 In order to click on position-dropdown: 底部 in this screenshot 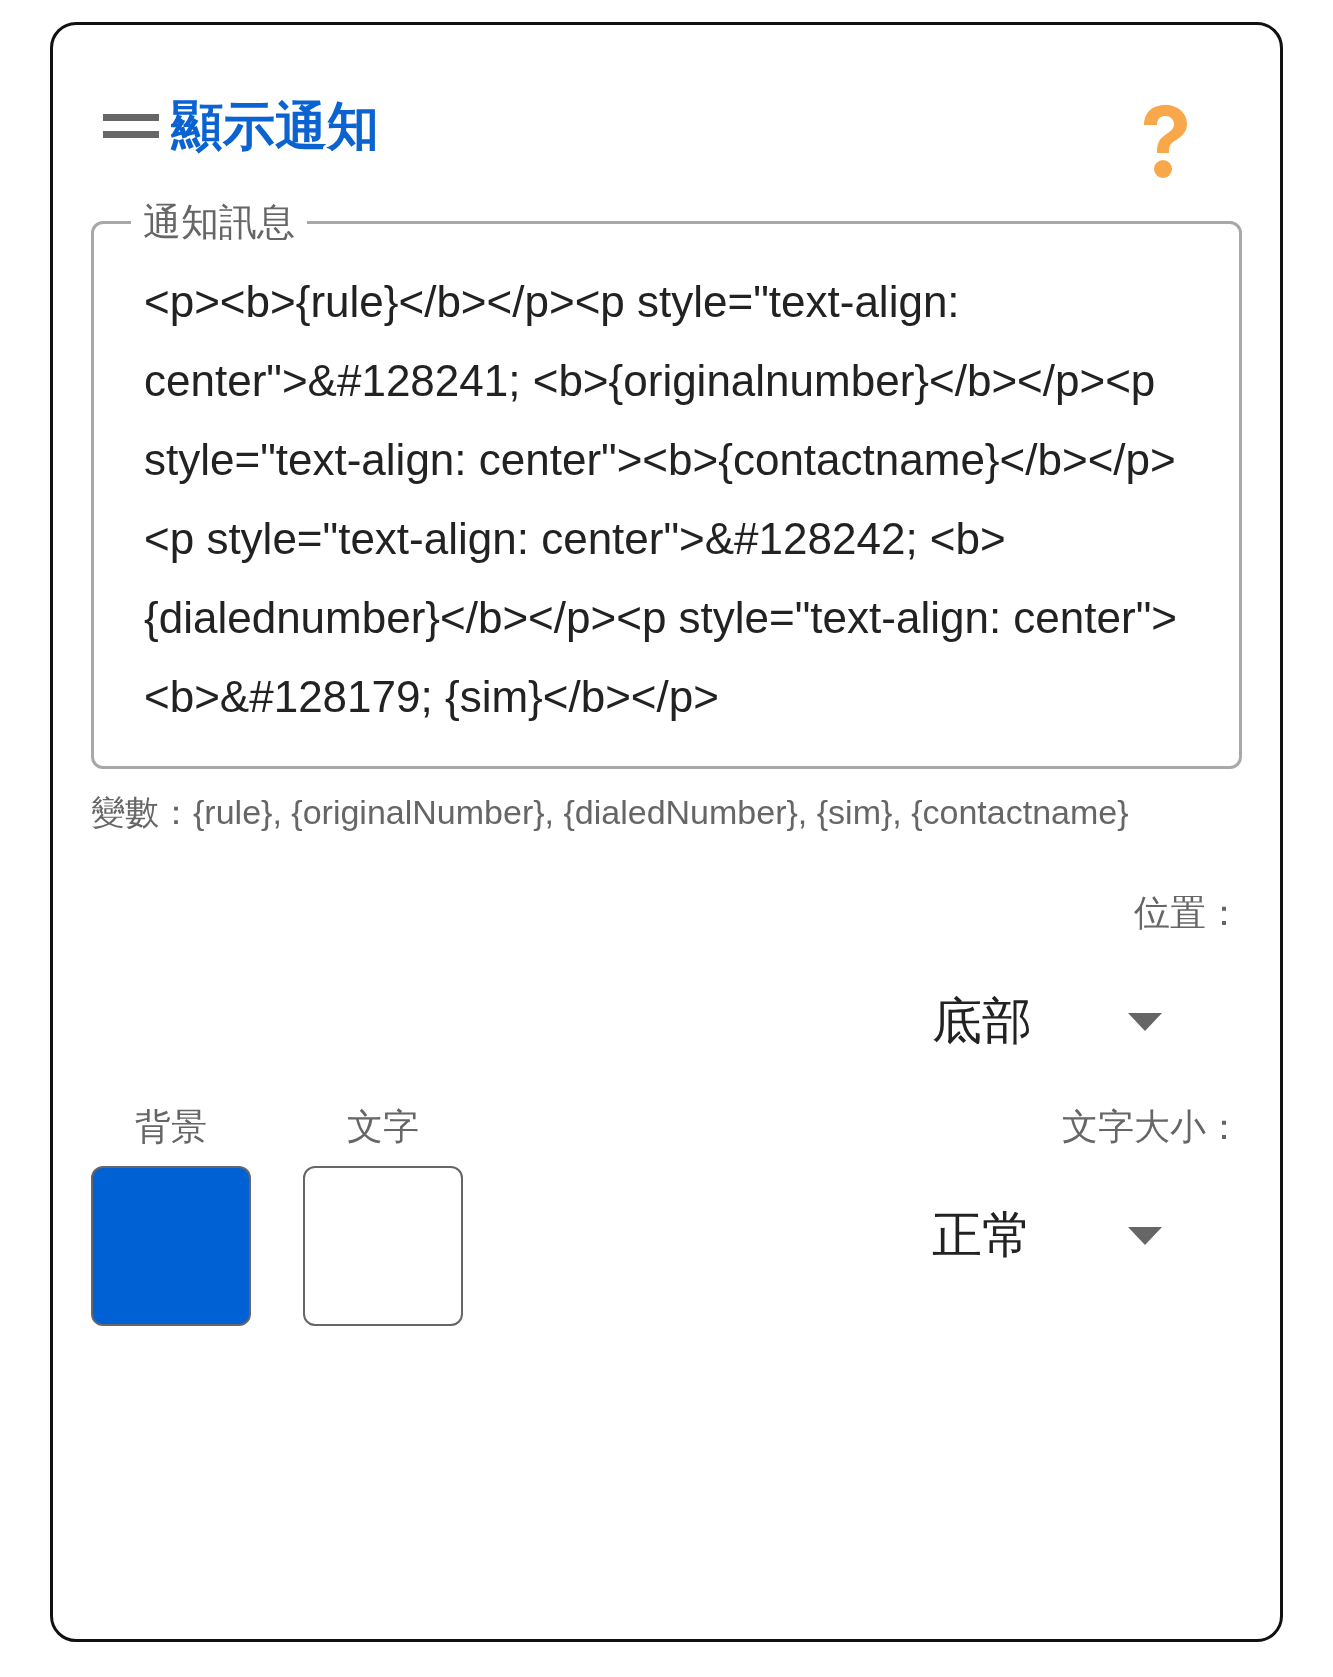, I will do `click(1062, 1021)`.